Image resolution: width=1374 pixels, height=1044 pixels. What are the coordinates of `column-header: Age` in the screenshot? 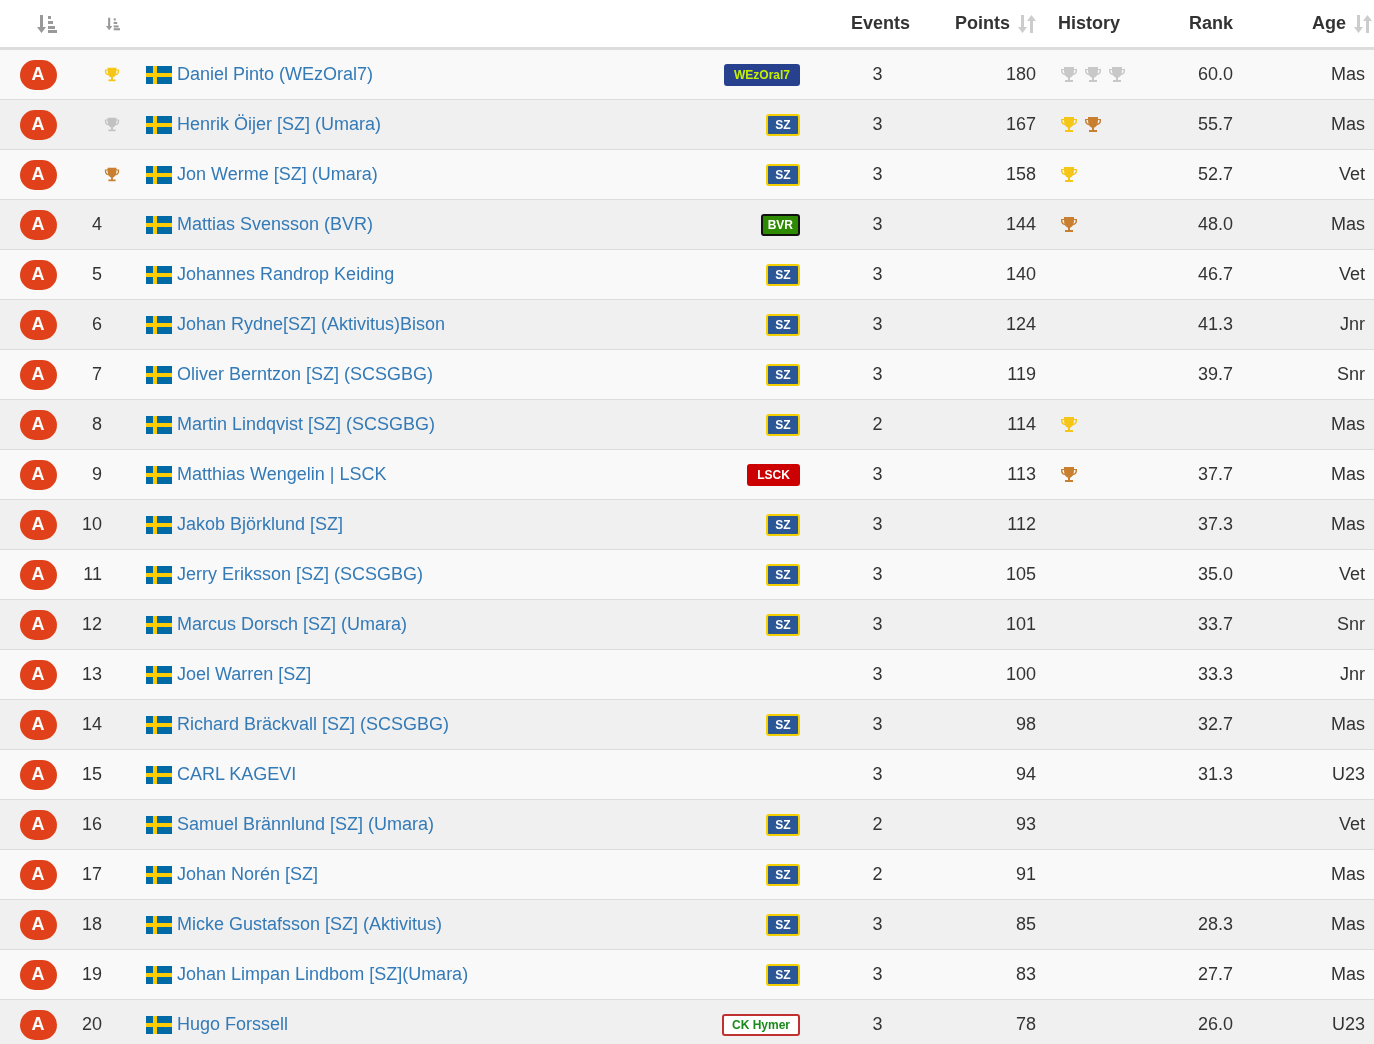 It's located at (1329, 23).